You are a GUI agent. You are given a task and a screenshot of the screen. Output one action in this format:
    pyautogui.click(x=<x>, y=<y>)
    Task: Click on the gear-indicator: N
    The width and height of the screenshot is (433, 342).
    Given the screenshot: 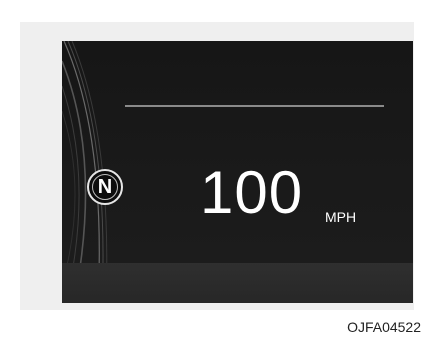 What is the action you would take?
    pyautogui.click(x=105, y=187)
    